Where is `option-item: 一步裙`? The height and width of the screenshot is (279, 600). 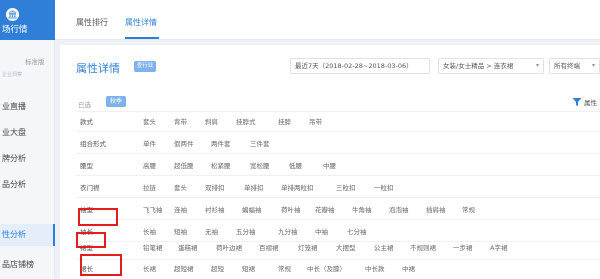 option-item: 一步裙 is located at coordinates (463, 247).